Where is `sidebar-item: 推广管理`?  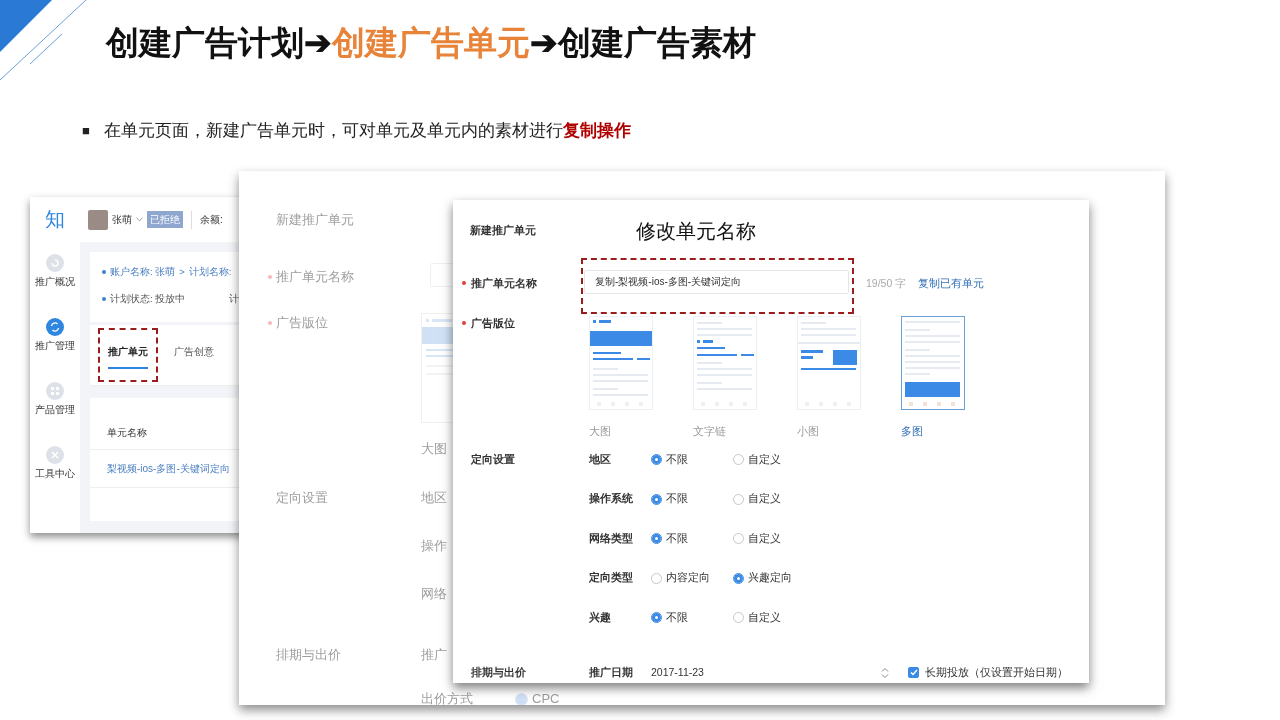 sidebar-item: 推广管理 is located at coordinates (55, 344).